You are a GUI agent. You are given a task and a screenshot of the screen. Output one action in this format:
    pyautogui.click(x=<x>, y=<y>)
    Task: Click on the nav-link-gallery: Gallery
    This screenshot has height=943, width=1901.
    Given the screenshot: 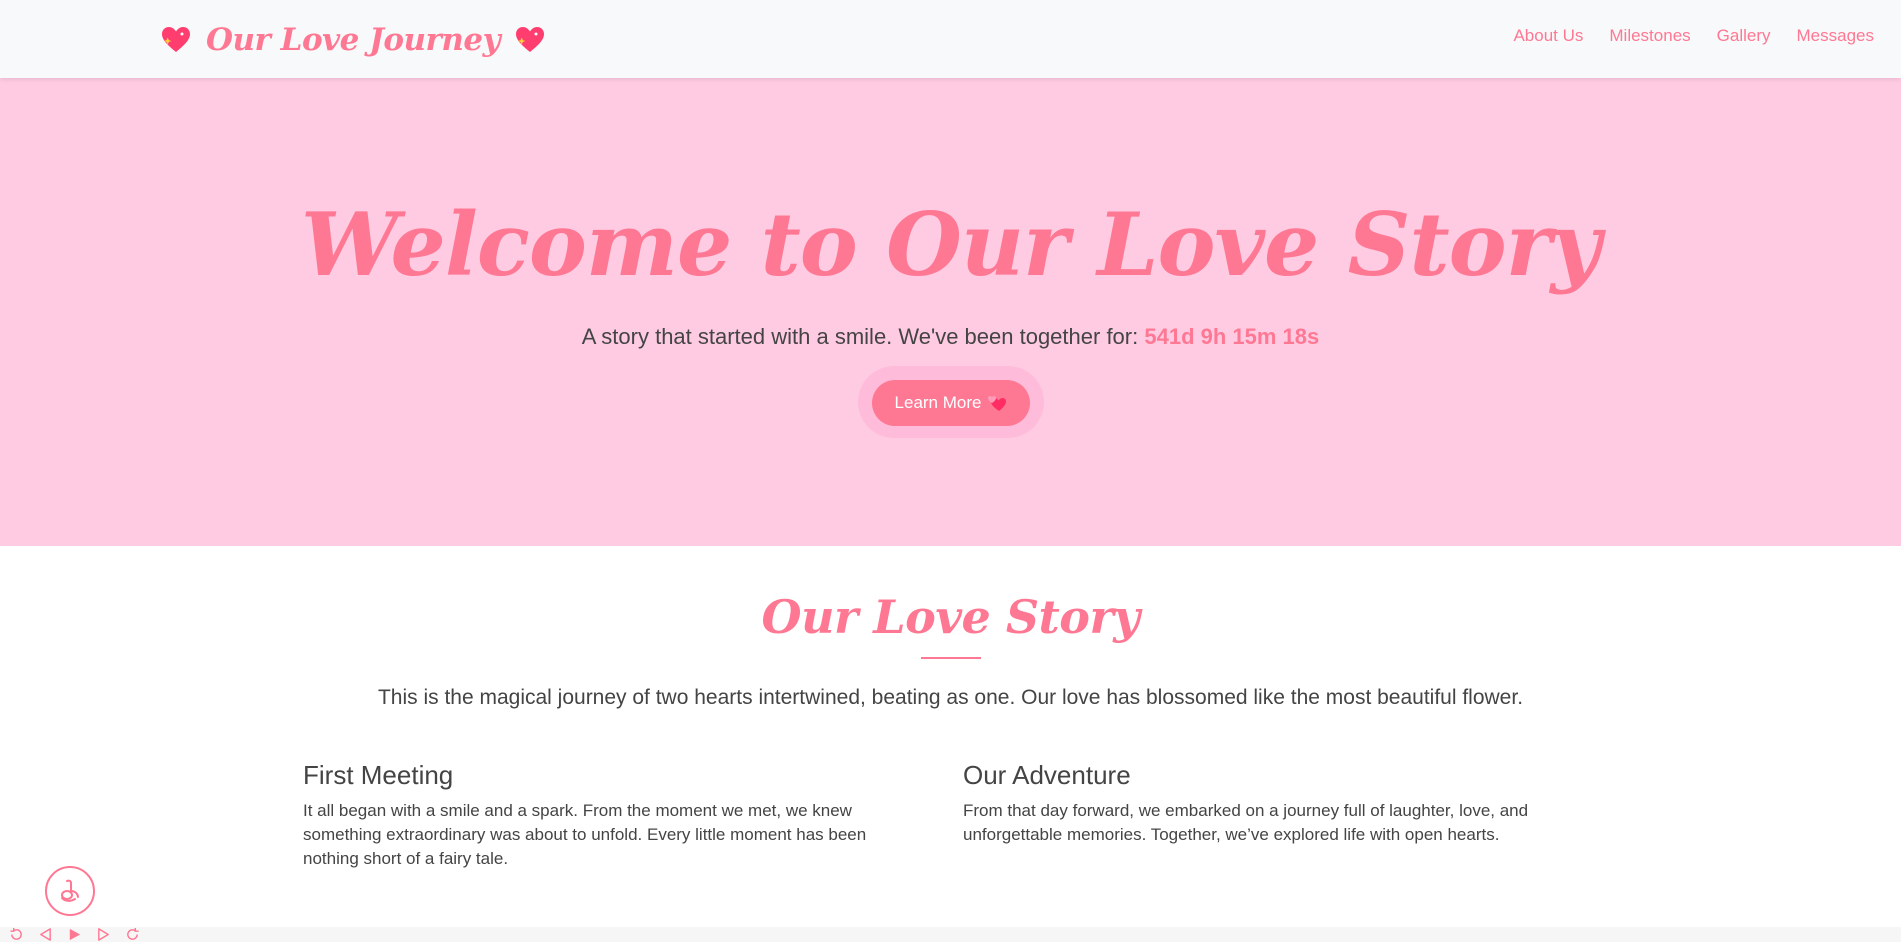 What is the action you would take?
    pyautogui.click(x=1744, y=36)
    